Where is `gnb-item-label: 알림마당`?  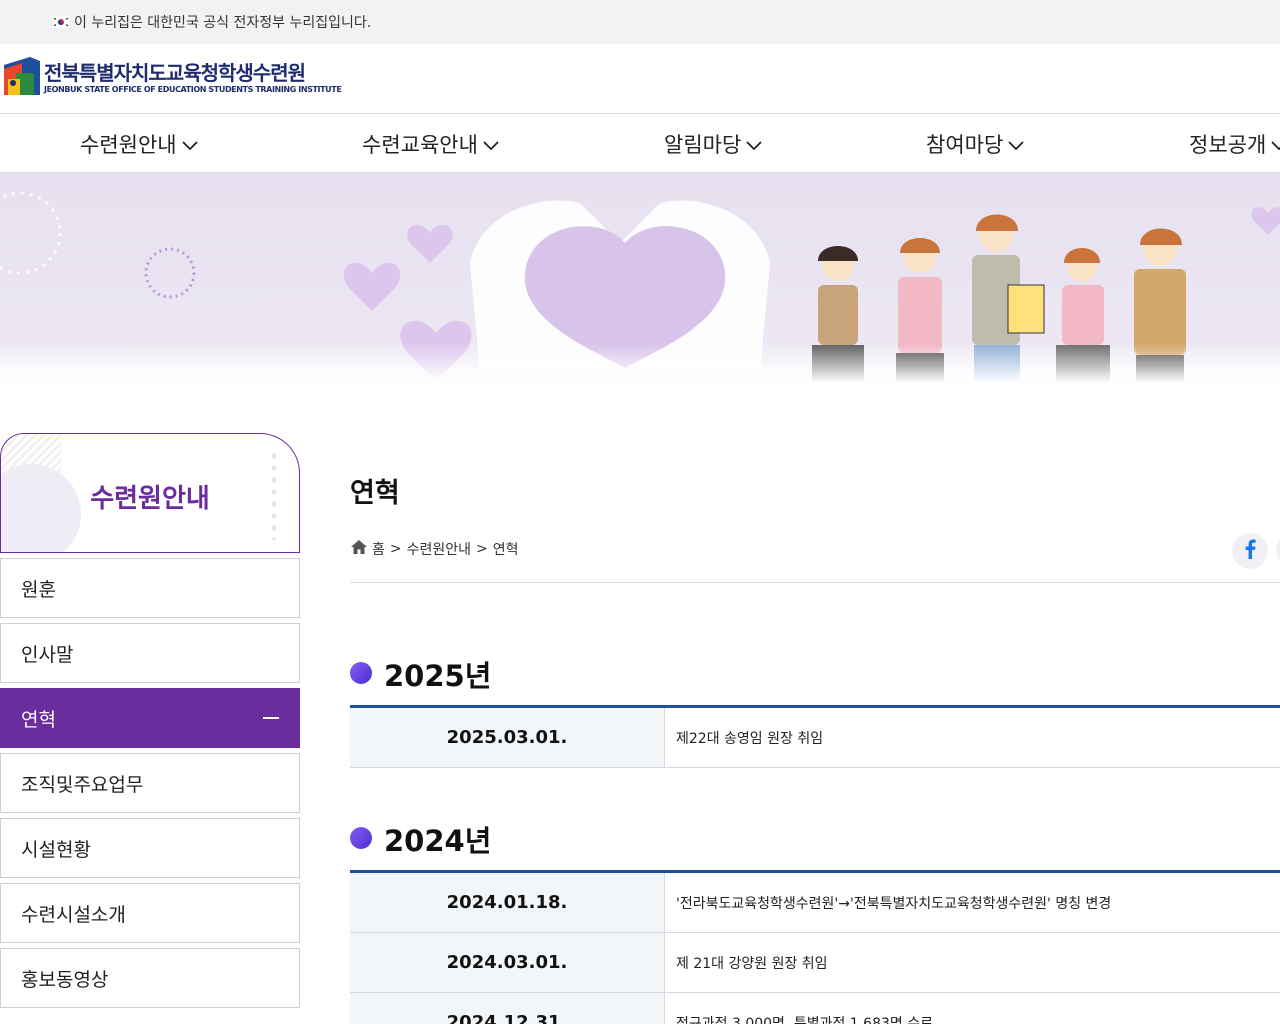 gnb-item-label: 알림마당 is located at coordinates (703, 144).